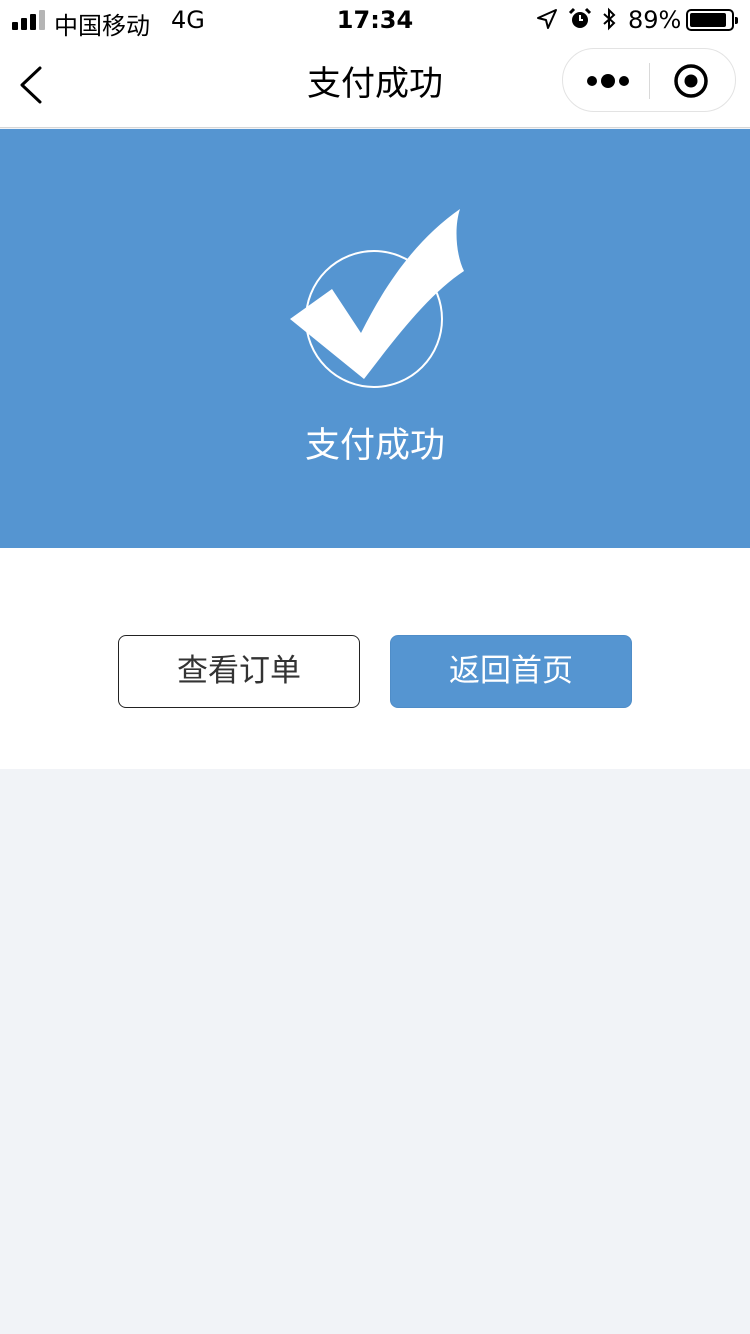  What do you see at coordinates (691, 81) in the screenshot?
I see `target-close-icon` at bounding box center [691, 81].